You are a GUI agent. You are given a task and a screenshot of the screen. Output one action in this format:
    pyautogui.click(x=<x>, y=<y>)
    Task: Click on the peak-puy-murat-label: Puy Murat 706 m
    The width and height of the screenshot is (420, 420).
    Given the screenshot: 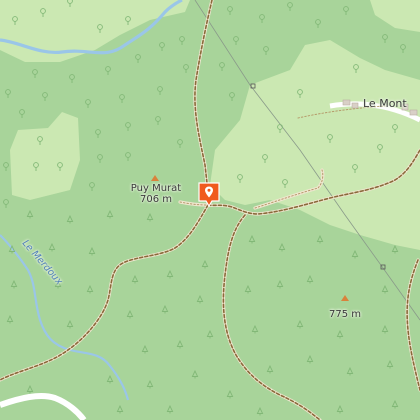 What is the action you would take?
    pyautogui.click(x=156, y=194)
    